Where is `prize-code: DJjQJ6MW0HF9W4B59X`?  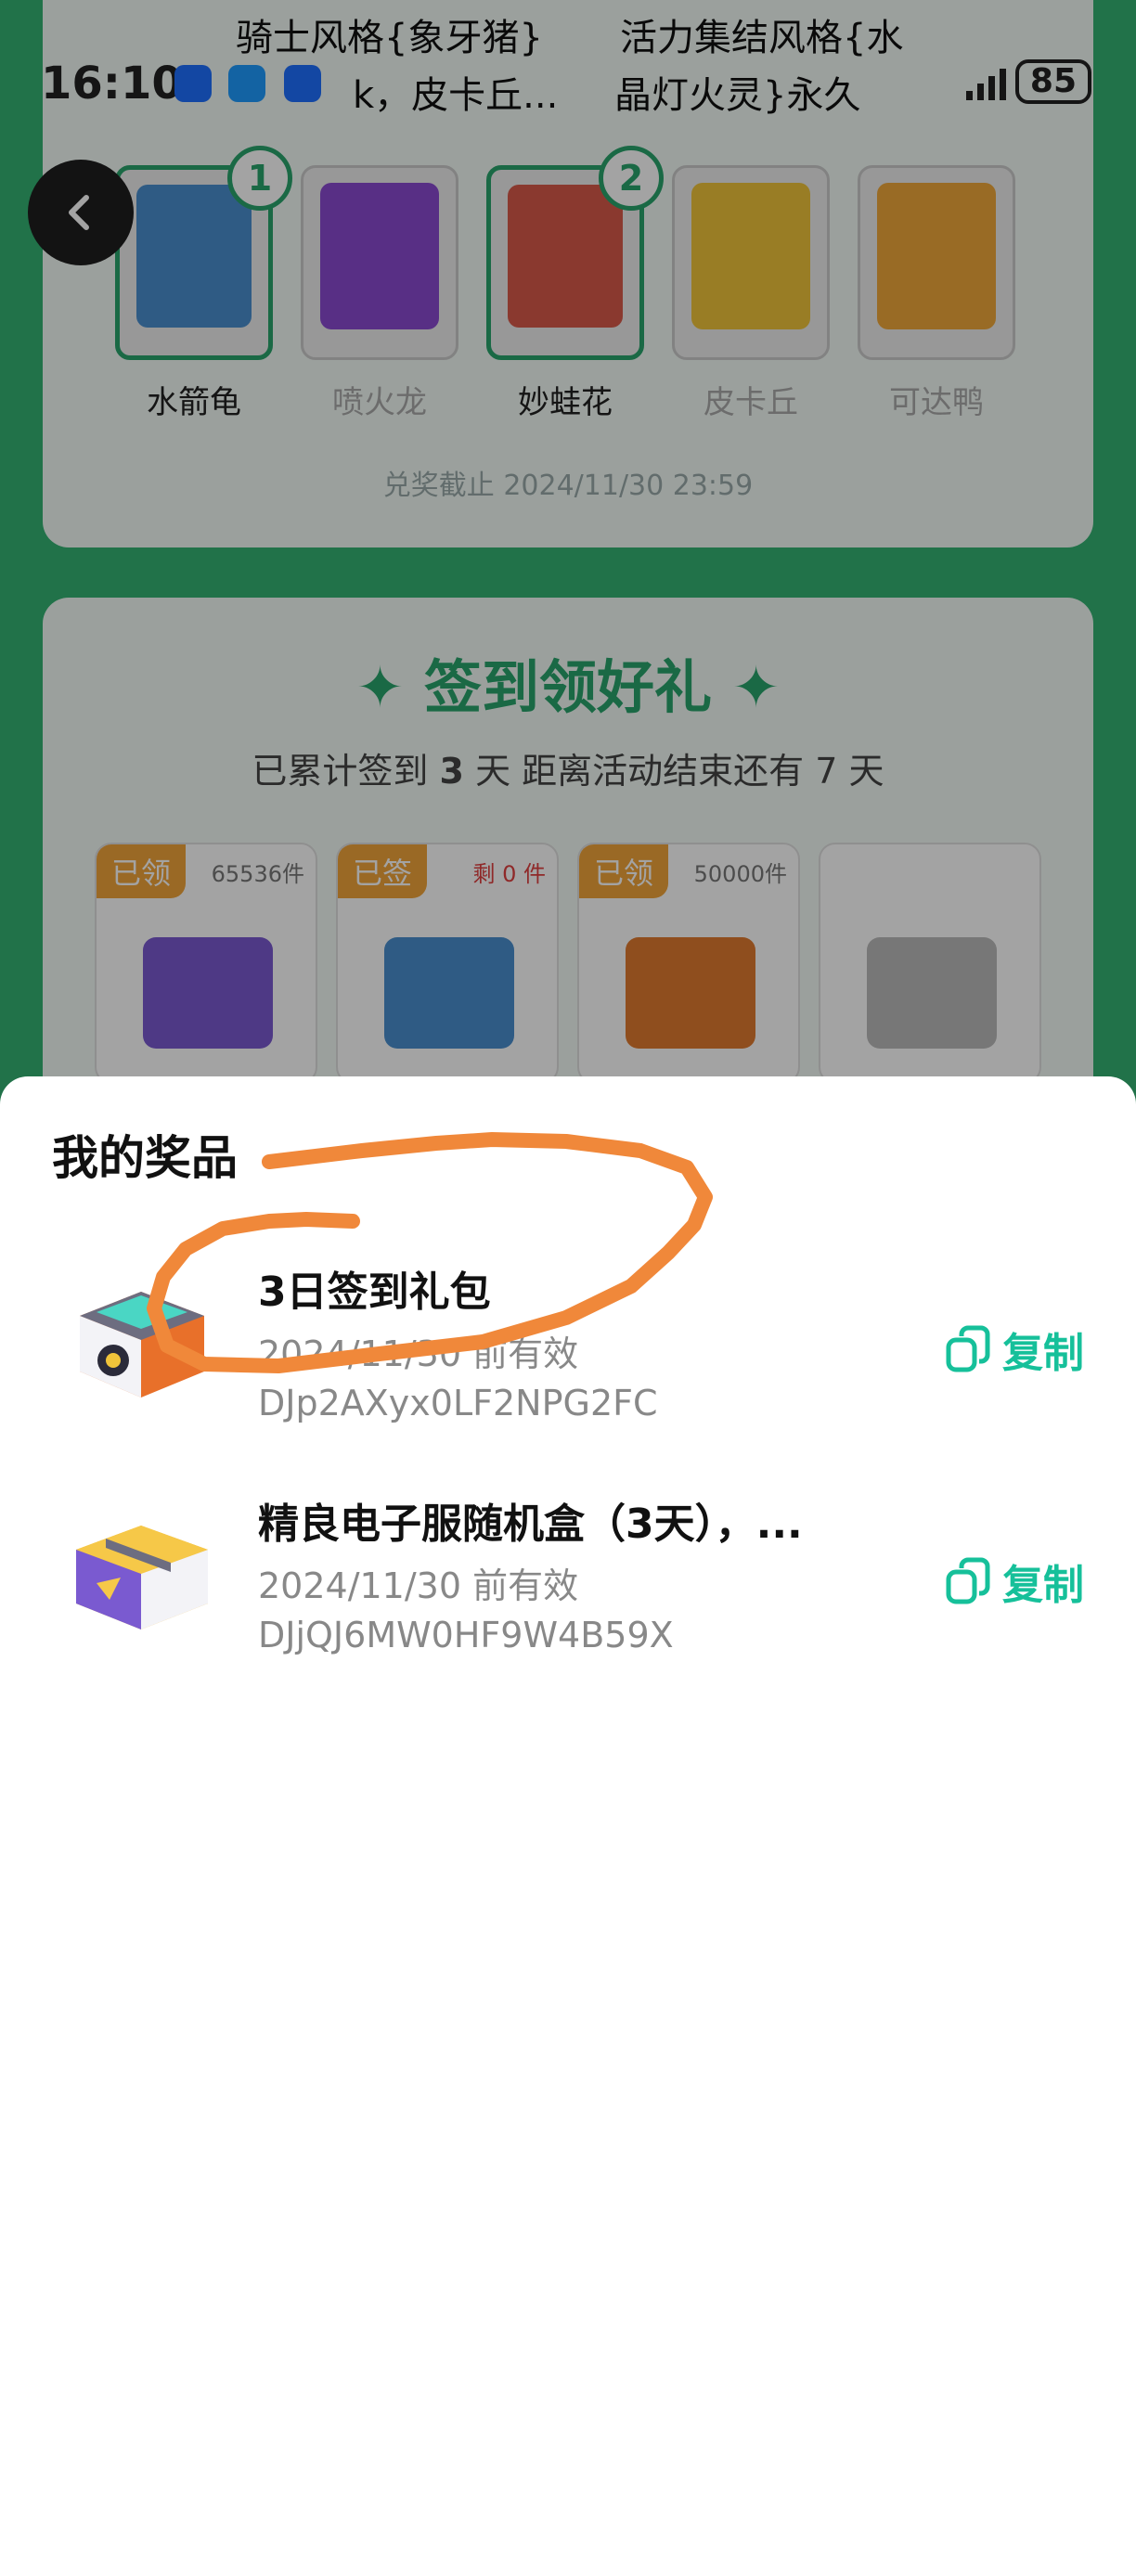 prize-code: DJjQJ6MW0HF9W4B59X is located at coordinates (466, 1635).